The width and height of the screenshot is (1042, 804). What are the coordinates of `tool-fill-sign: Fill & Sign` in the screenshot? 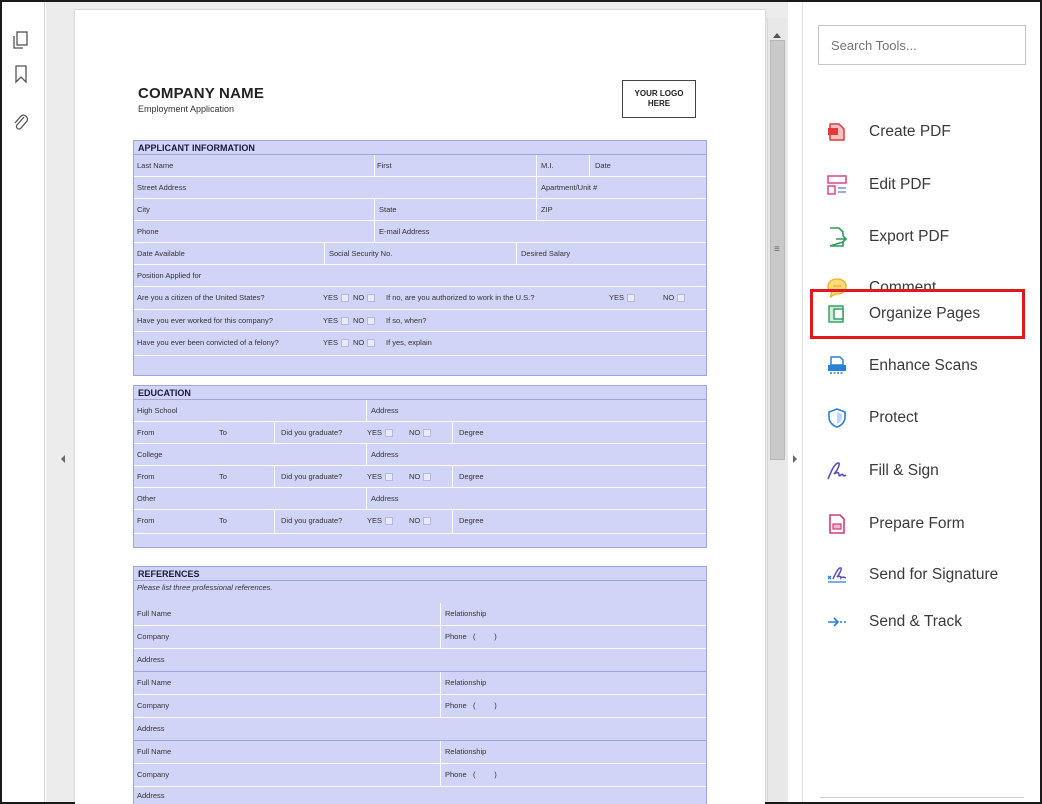 It's located at (926, 471).